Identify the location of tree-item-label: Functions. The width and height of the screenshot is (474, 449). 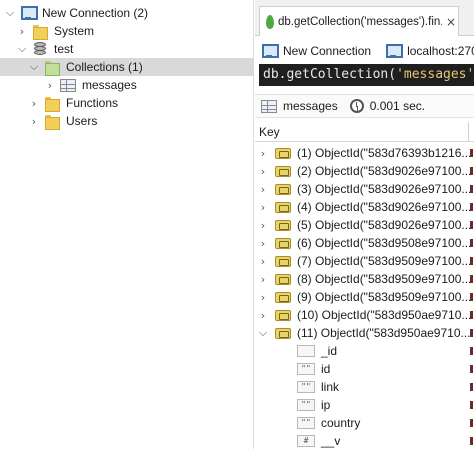
(92, 103).